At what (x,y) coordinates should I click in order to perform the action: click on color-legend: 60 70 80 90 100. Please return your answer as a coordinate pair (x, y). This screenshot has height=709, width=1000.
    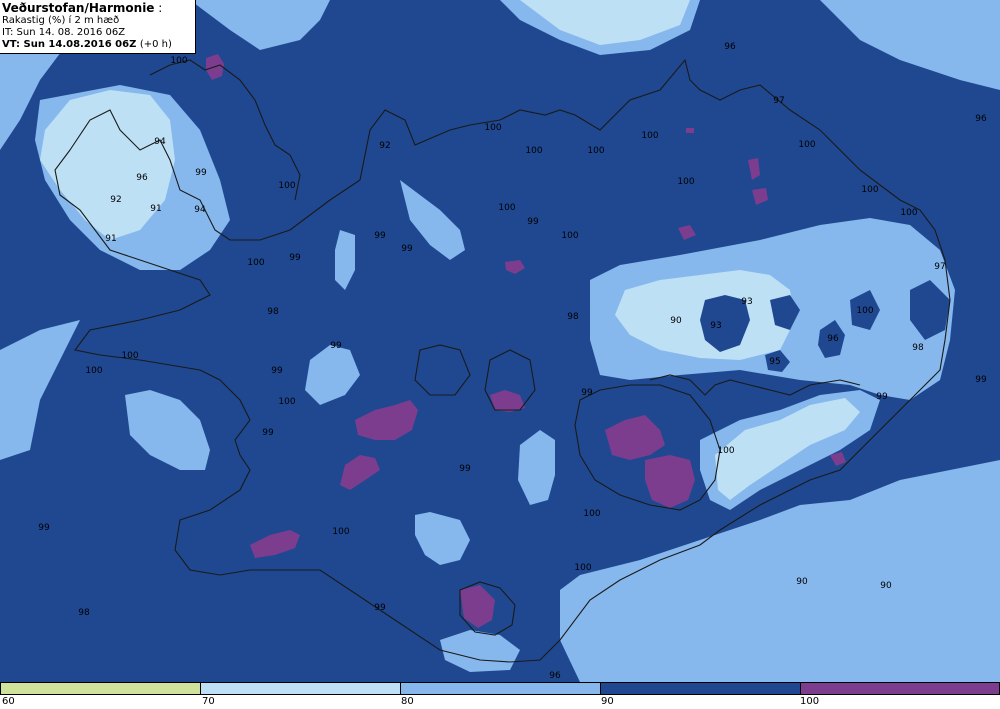
    Looking at the image, I should click on (500, 695).